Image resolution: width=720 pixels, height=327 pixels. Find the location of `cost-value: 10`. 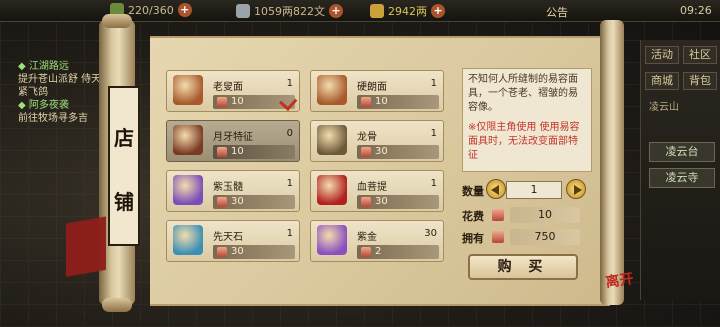

cost-value: 10 is located at coordinates (545, 215).